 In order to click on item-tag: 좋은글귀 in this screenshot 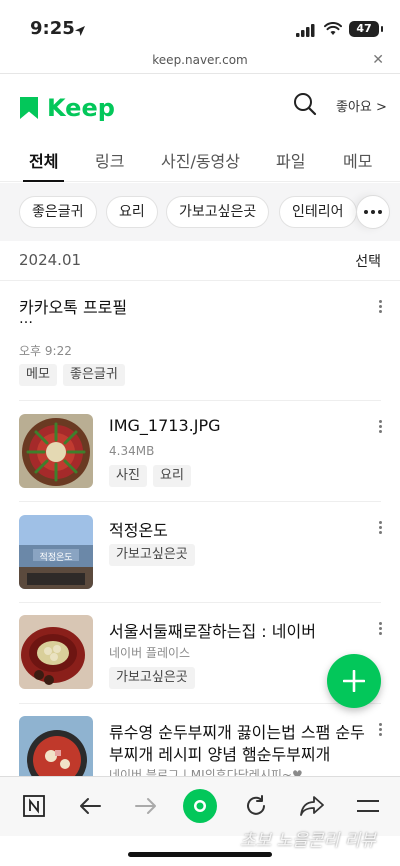, I will do `click(94, 375)`.